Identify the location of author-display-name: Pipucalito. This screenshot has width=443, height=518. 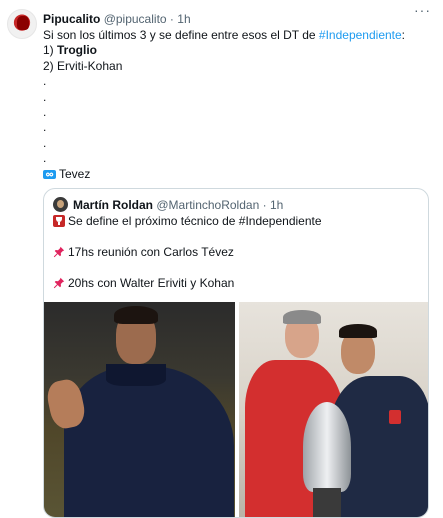
(71, 19).